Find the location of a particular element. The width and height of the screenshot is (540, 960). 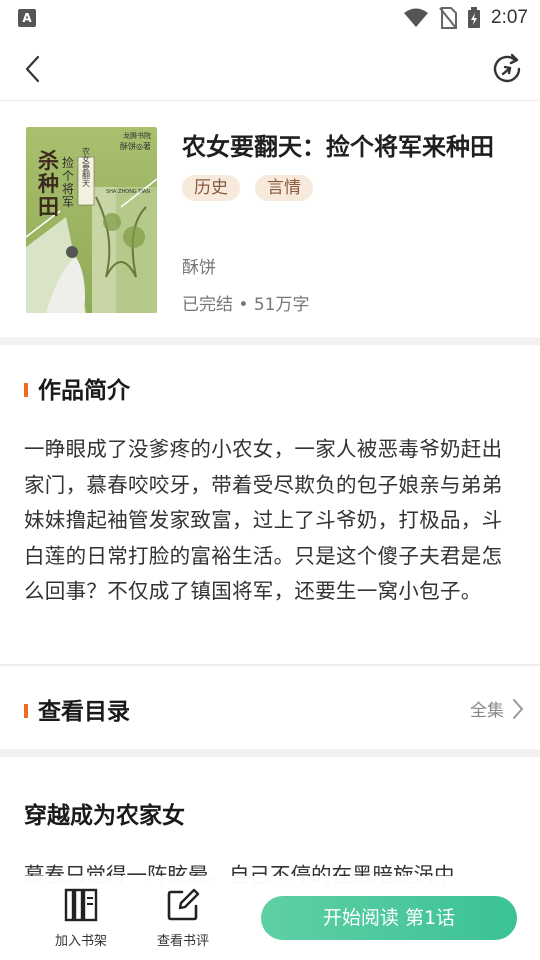

status-bar: A 2:07 is located at coordinates (270, 18).